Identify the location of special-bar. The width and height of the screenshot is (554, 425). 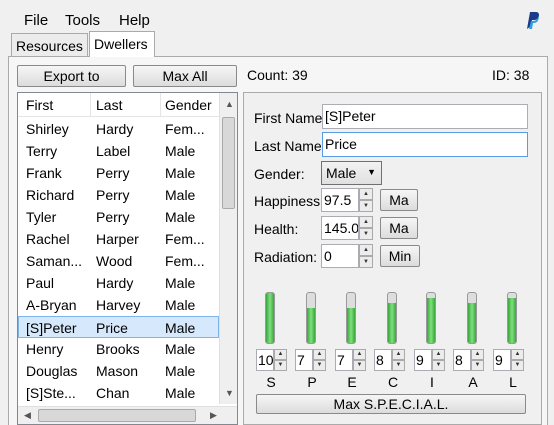
(311, 318).